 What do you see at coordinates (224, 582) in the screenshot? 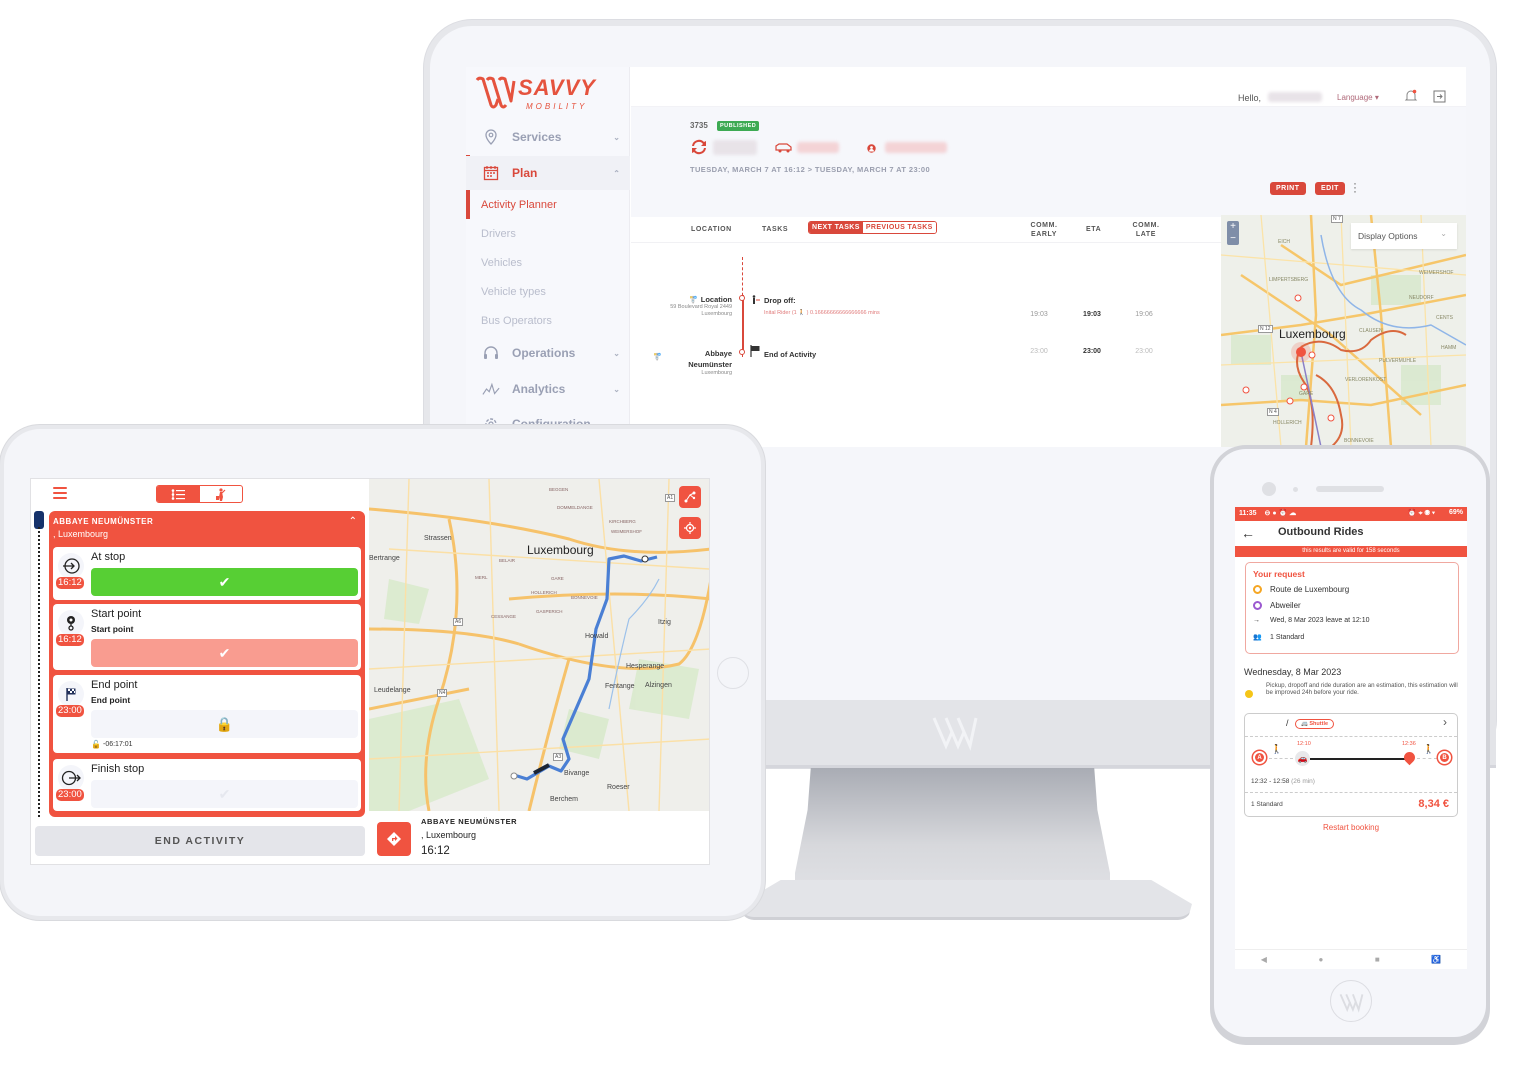
I see `confirm-at-stop-button: ✔` at bounding box center [224, 582].